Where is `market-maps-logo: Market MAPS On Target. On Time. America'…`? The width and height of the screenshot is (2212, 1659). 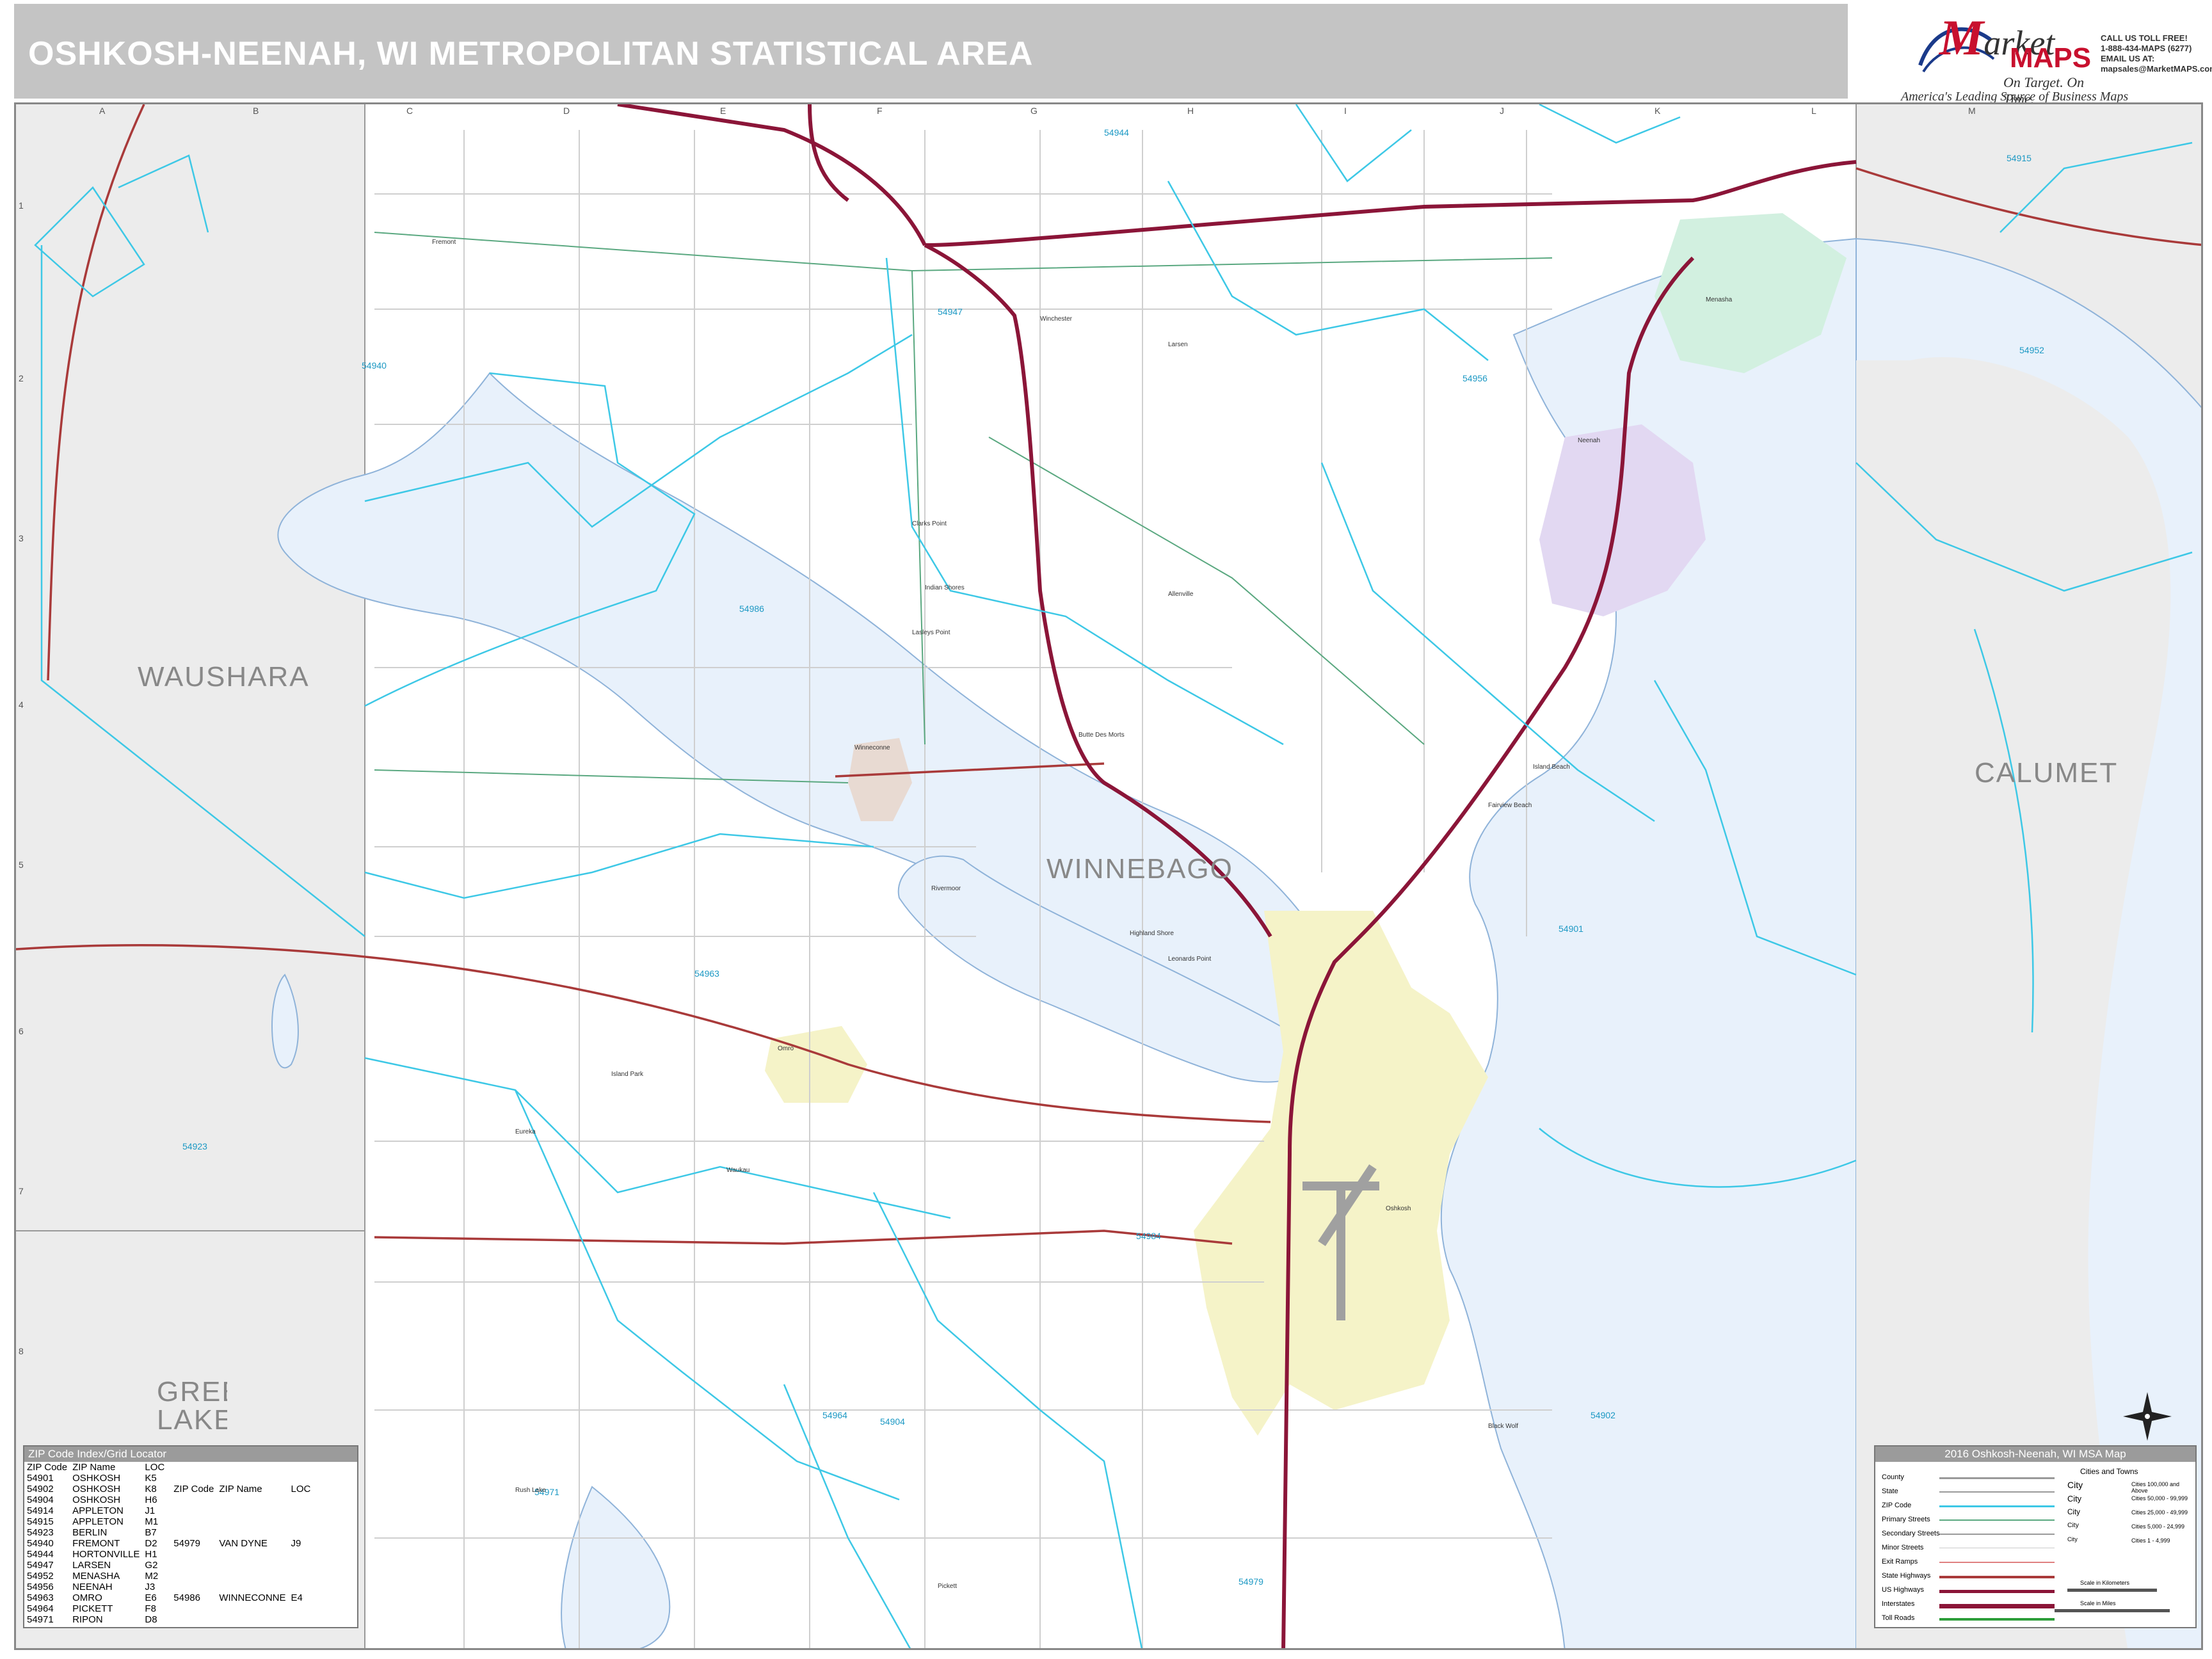
market-maps-logo: Market MAPS On Target. On Time. America'… is located at coordinates (2008, 56).